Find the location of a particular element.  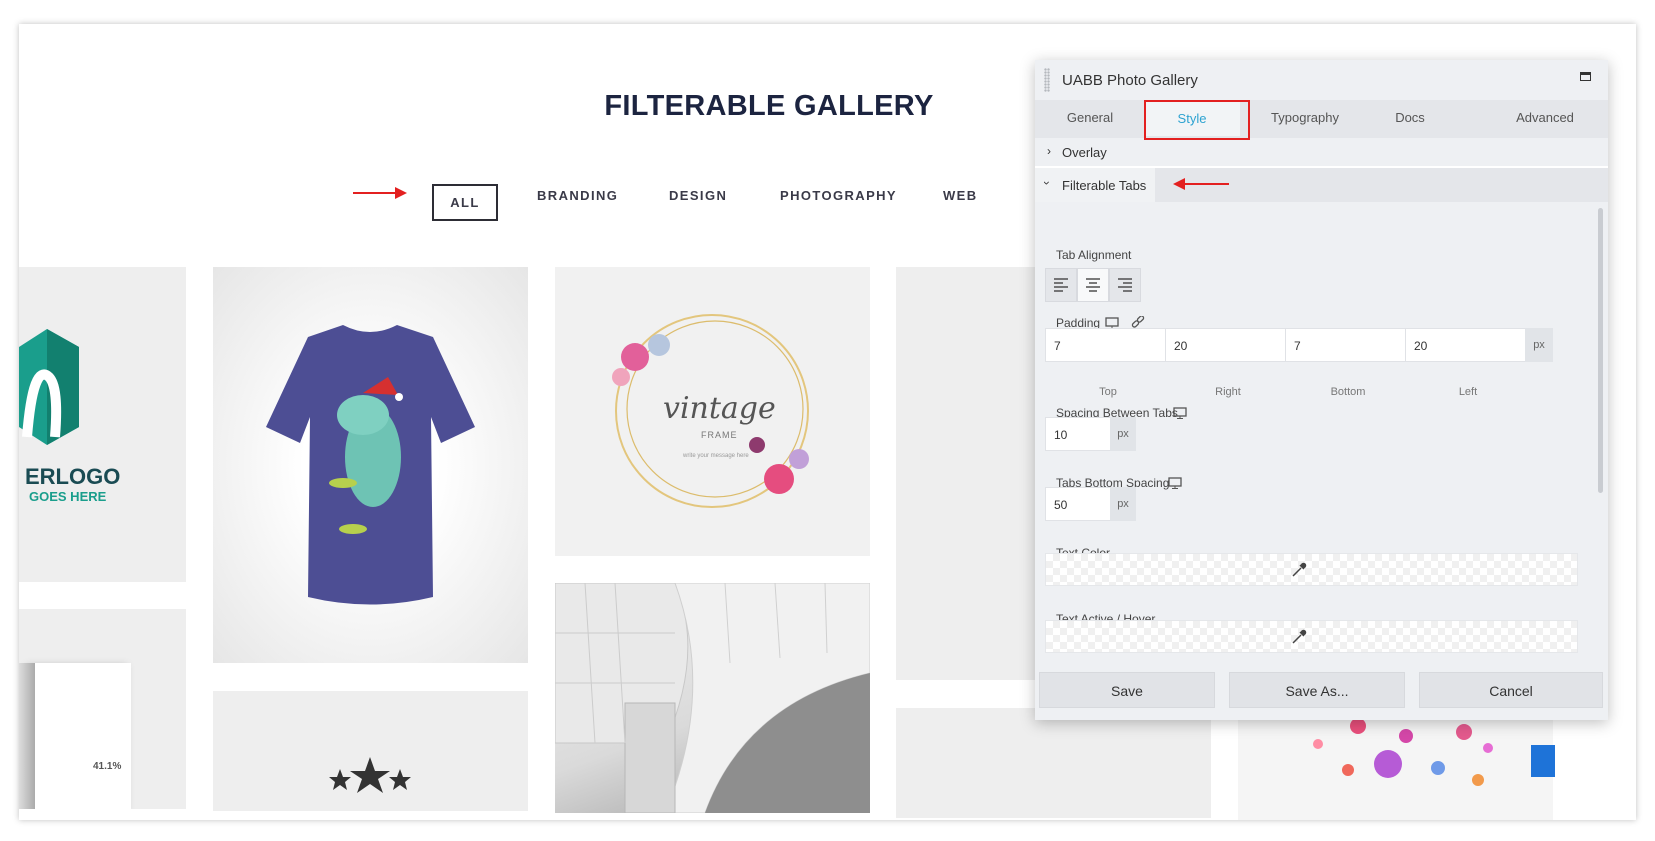

save-button: Save is located at coordinates (1127, 690).